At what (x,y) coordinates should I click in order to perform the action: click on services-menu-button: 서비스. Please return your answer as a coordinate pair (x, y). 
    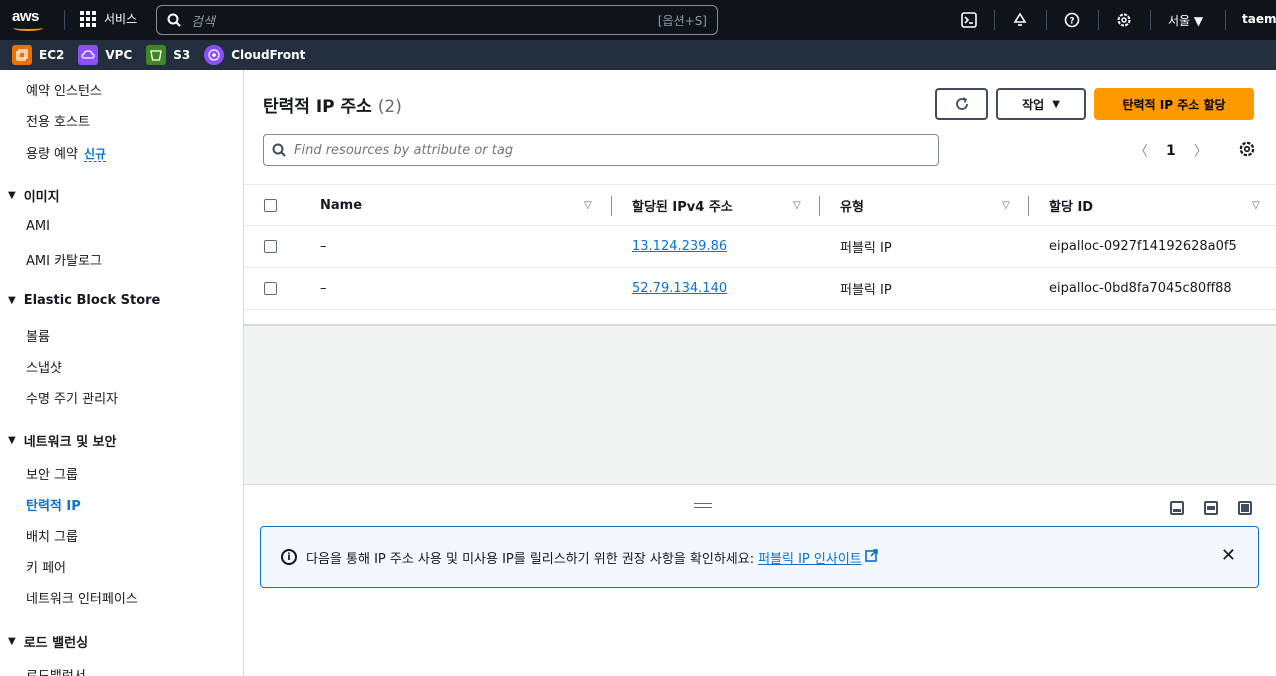
    Looking at the image, I should click on (108, 18).